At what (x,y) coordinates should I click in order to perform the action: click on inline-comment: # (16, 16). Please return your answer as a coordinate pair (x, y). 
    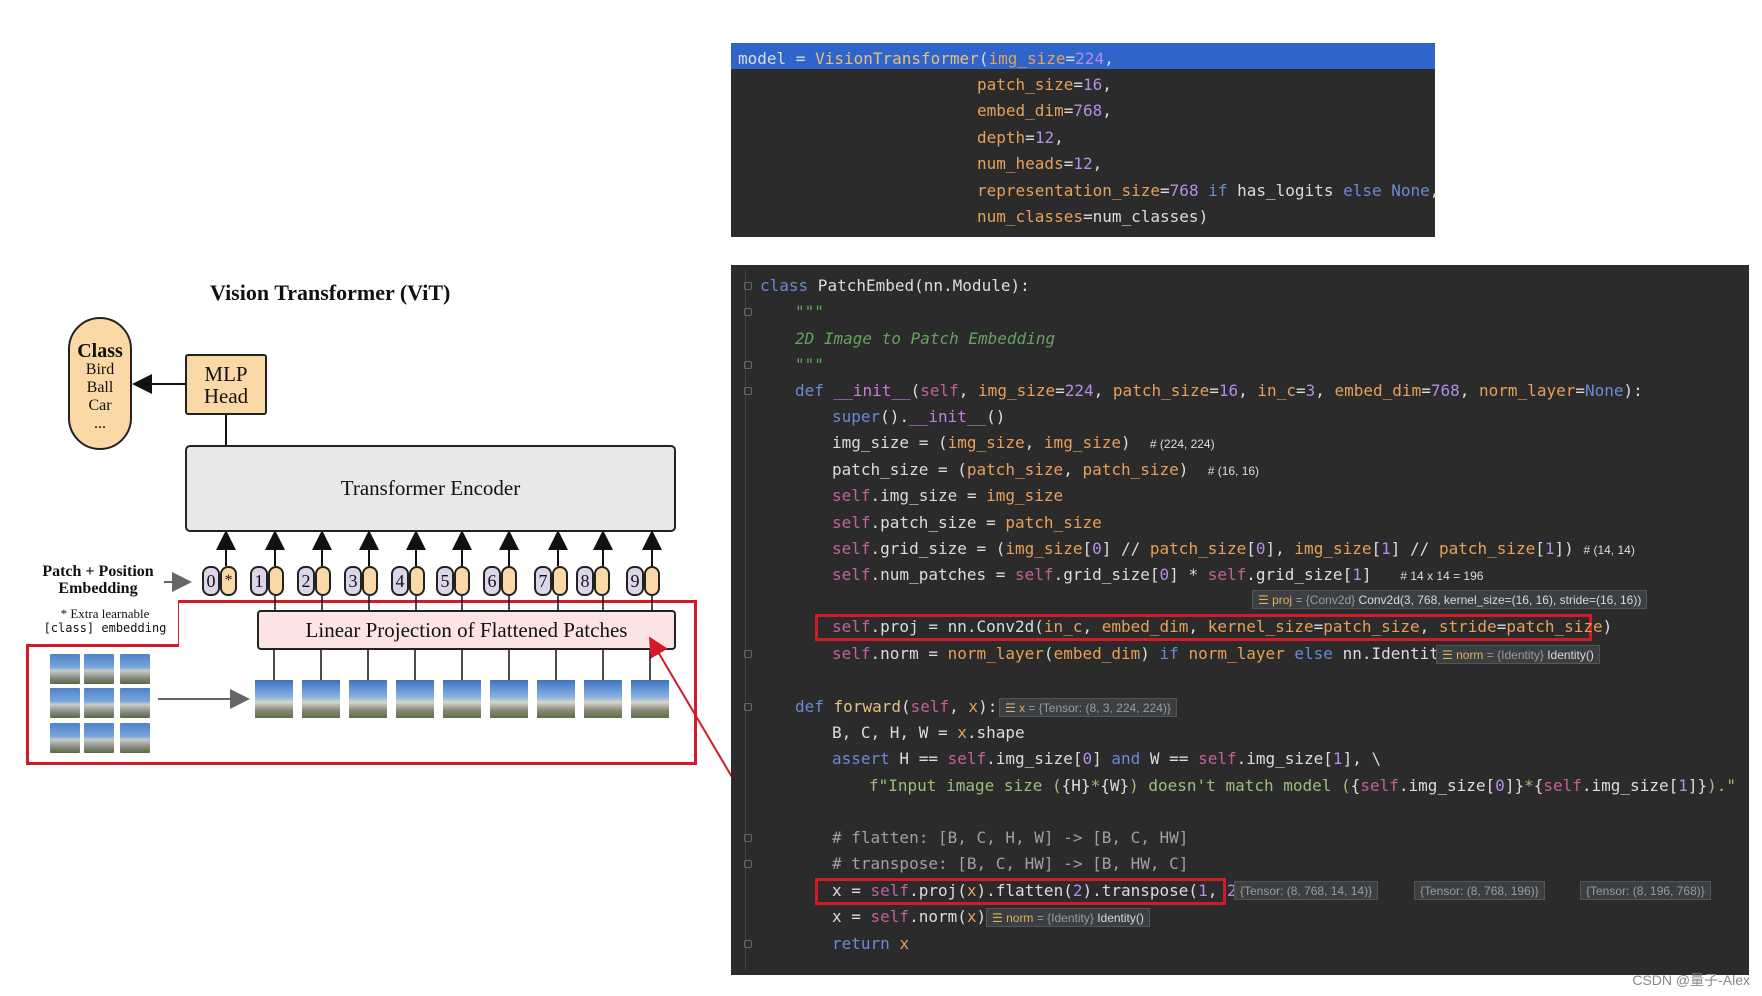
    Looking at the image, I should click on (1233, 471).